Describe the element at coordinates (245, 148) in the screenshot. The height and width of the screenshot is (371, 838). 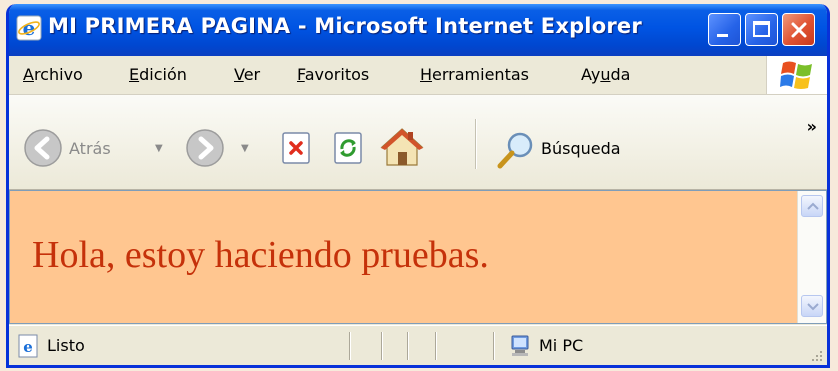
I see `forward-dropdown-icon: ▼` at that location.